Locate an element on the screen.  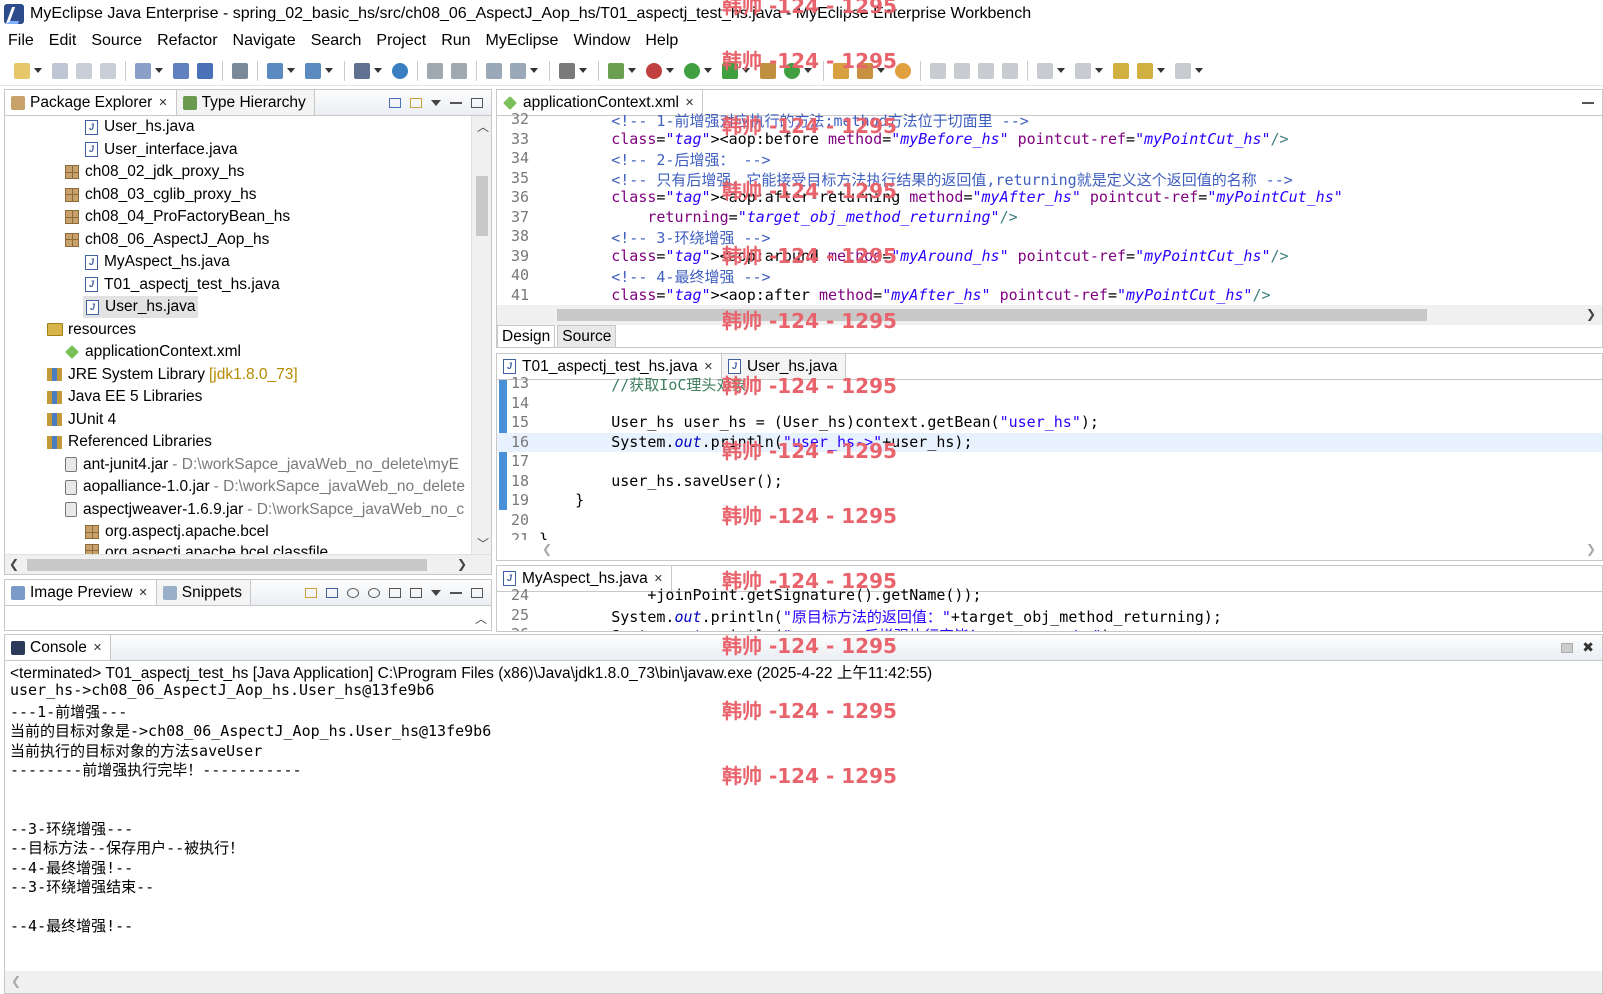
forward-icon is located at coordinates (1183, 70).